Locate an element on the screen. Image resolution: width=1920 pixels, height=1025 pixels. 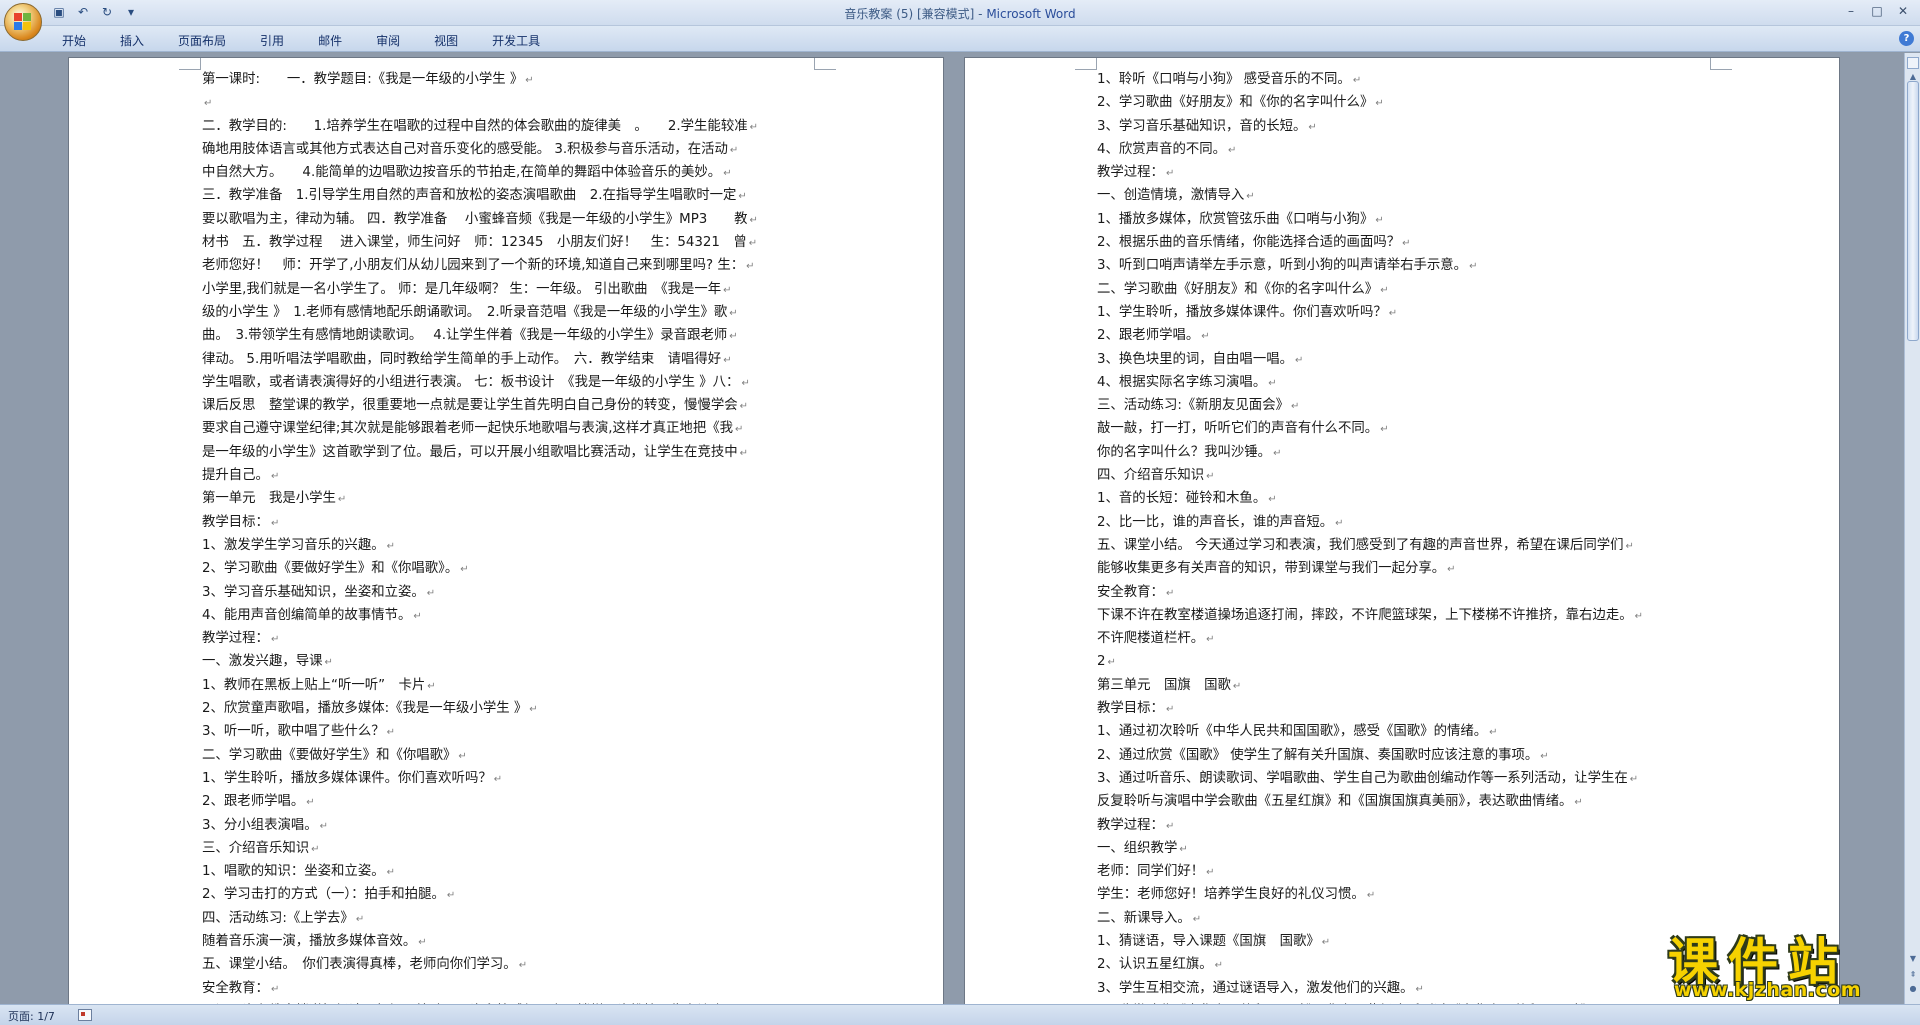
paragraph-line: 不许爬楼道栏杆。 ↵ is located at coordinates (1407, 638).